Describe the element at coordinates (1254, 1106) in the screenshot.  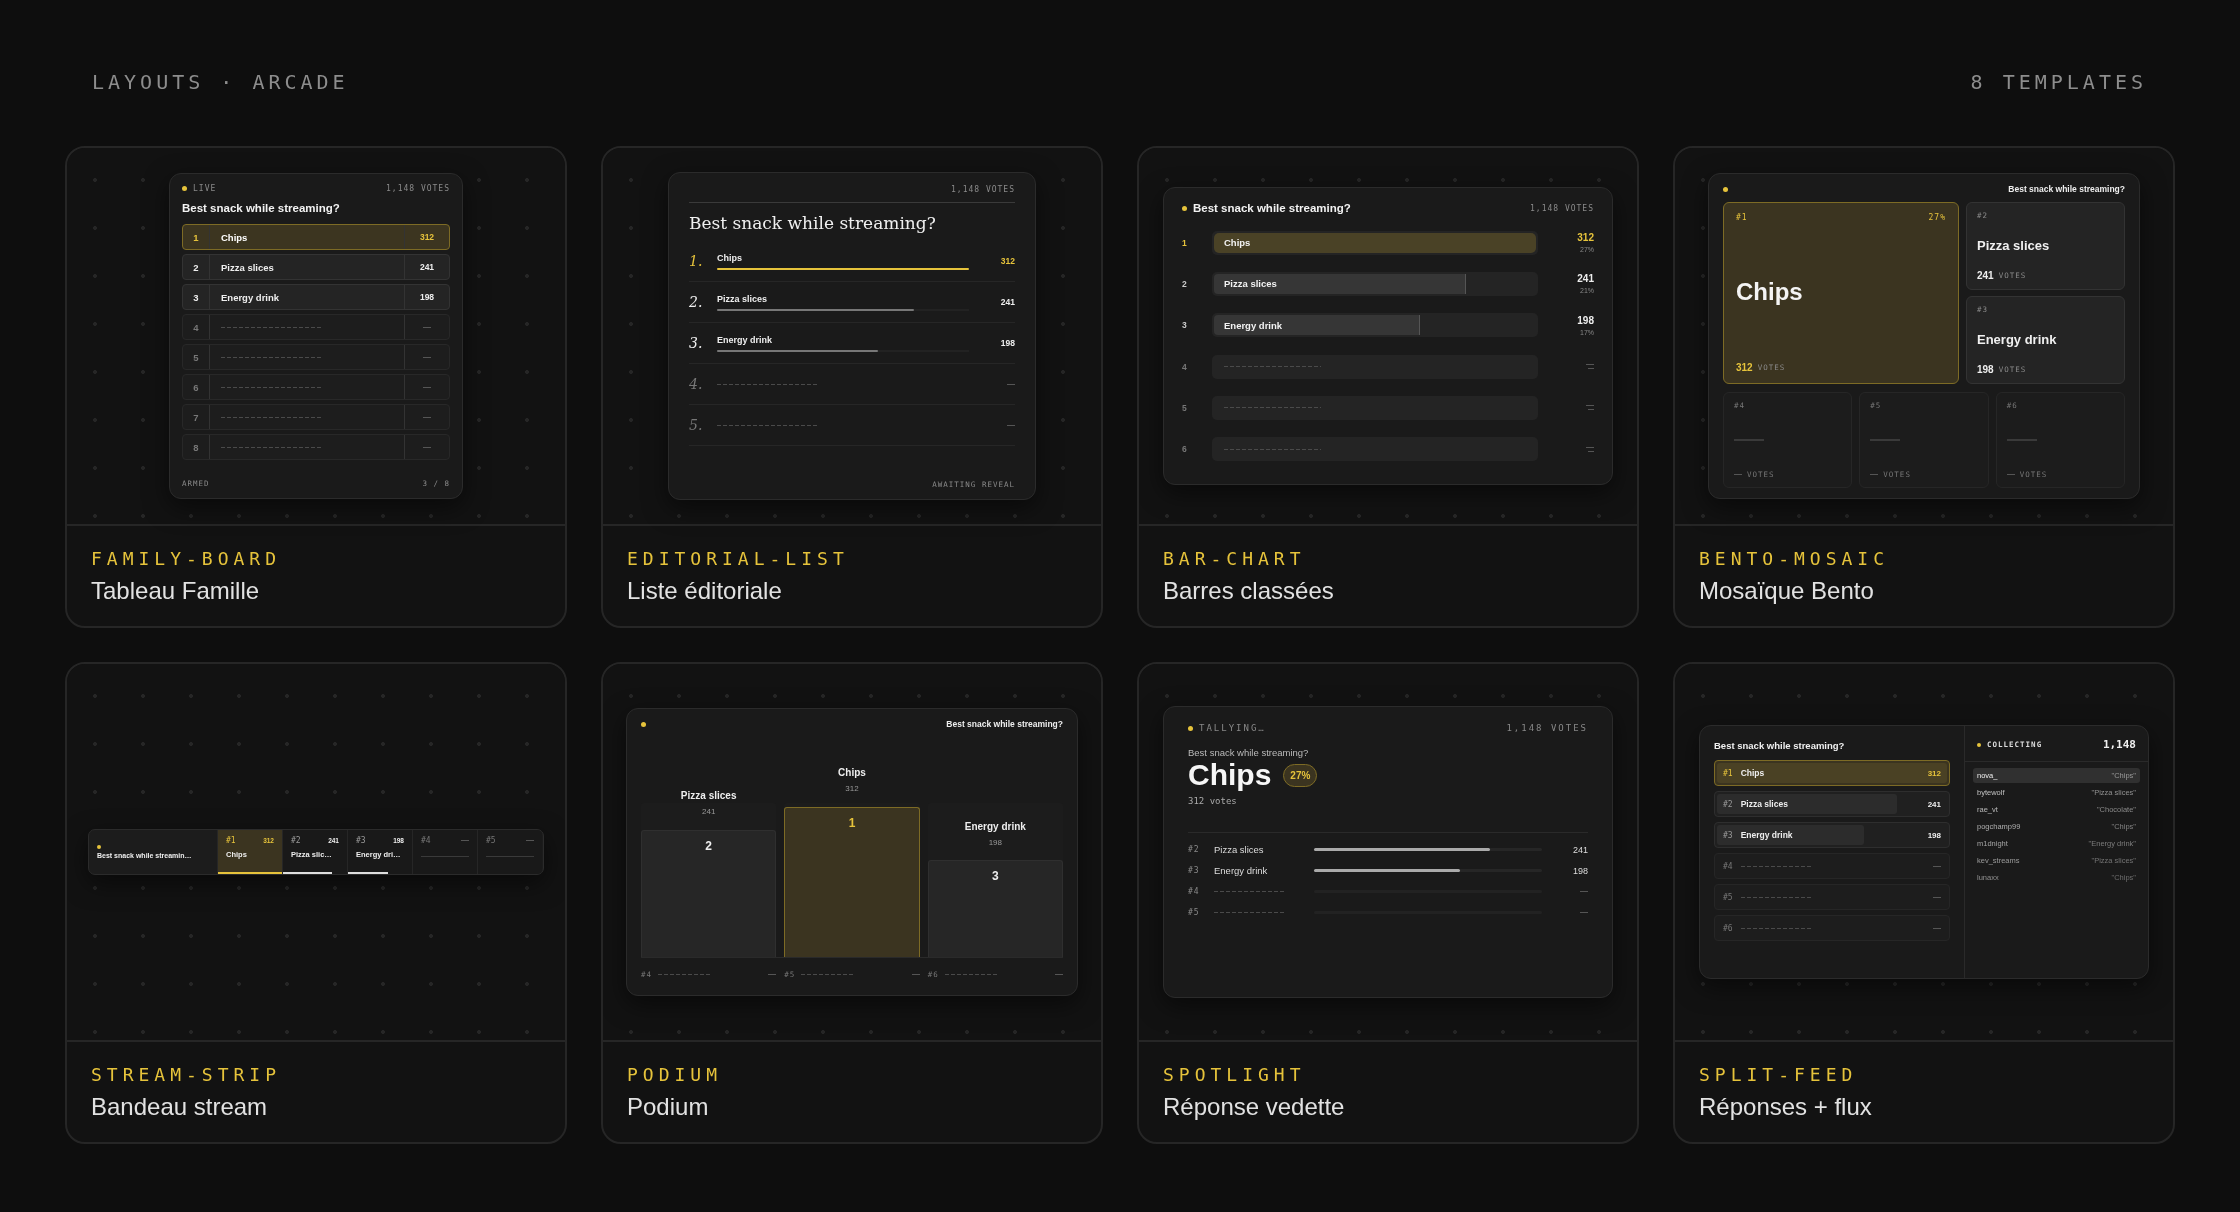
I see `template-name: Réponse vedette` at that location.